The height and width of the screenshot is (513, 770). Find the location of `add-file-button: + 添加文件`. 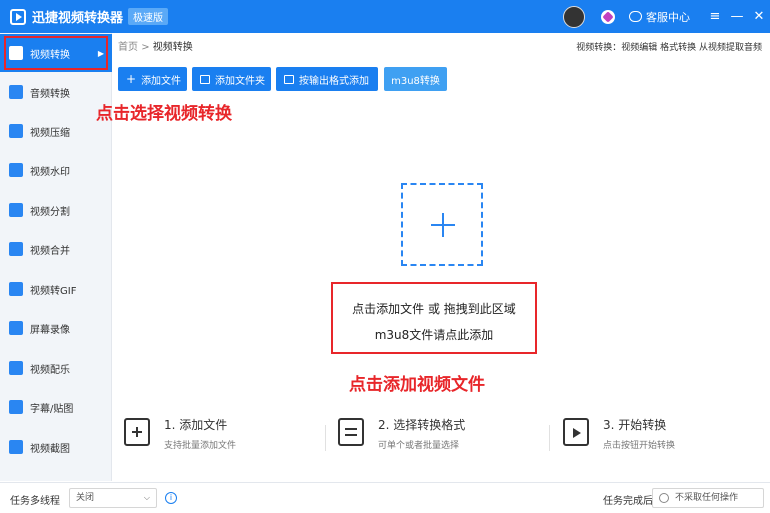

add-file-button: + 添加文件 is located at coordinates (152, 79).